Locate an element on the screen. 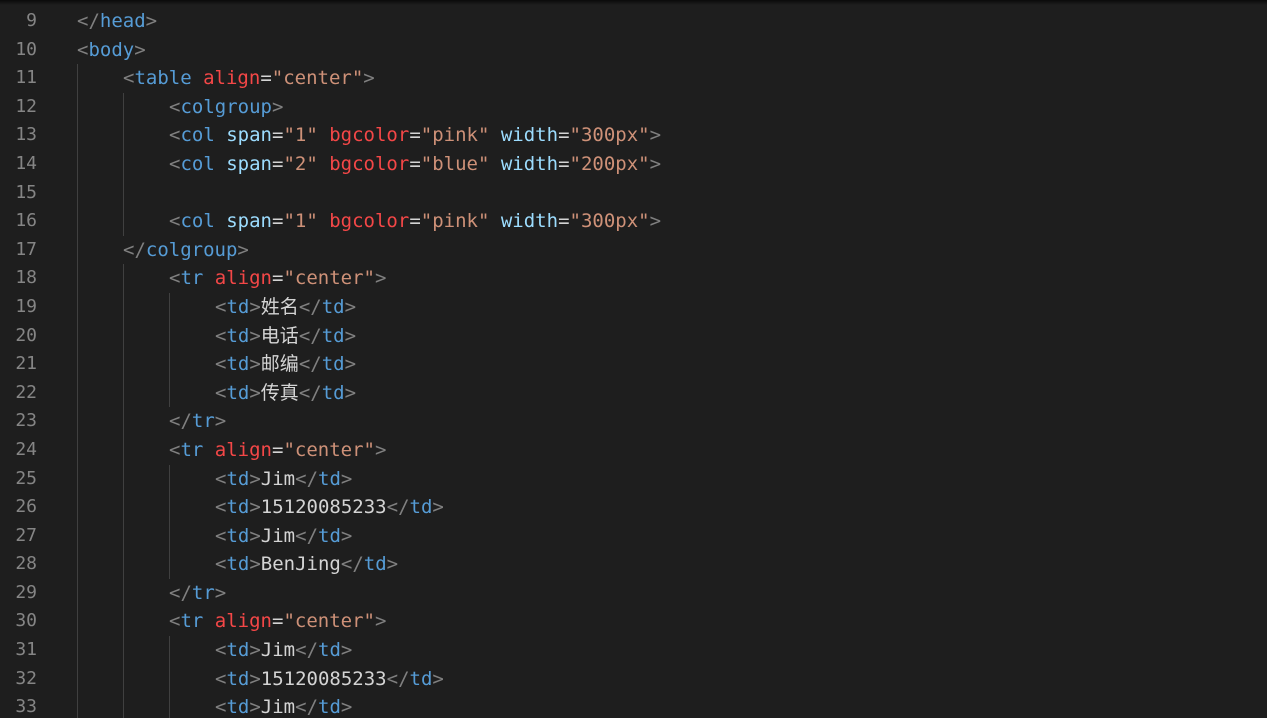 This screenshot has width=1267, height=718. token-attr-red: bgcolor is located at coordinates (369, 163).